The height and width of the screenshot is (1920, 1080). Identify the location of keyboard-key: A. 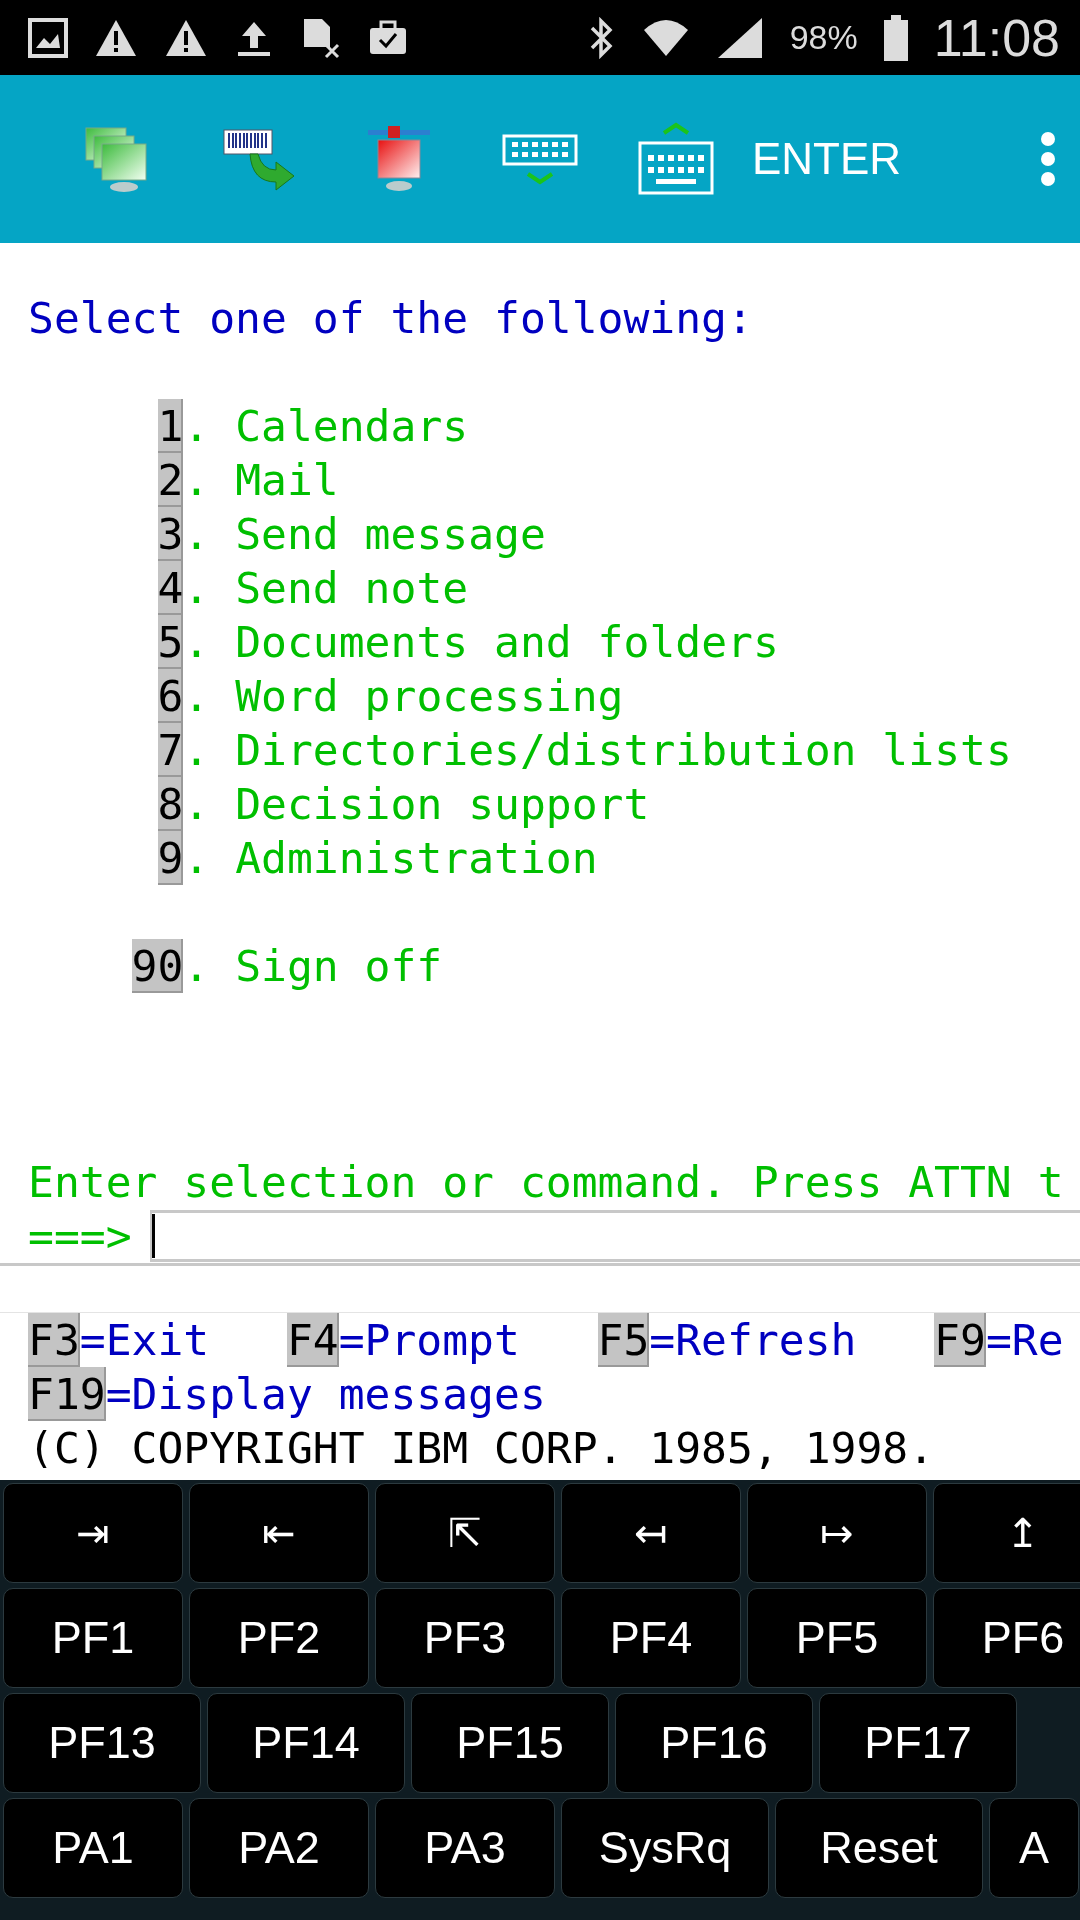
(1034, 1848).